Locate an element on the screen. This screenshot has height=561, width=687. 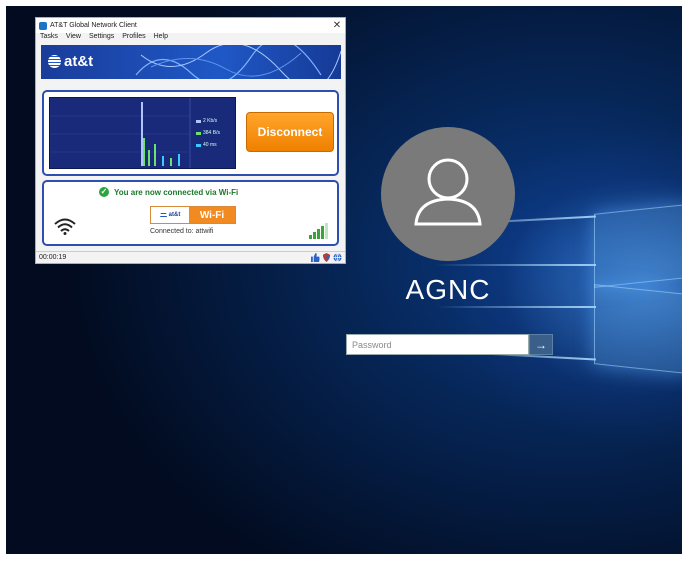
legend-latency: 40 ms is located at coordinates (206, 145).